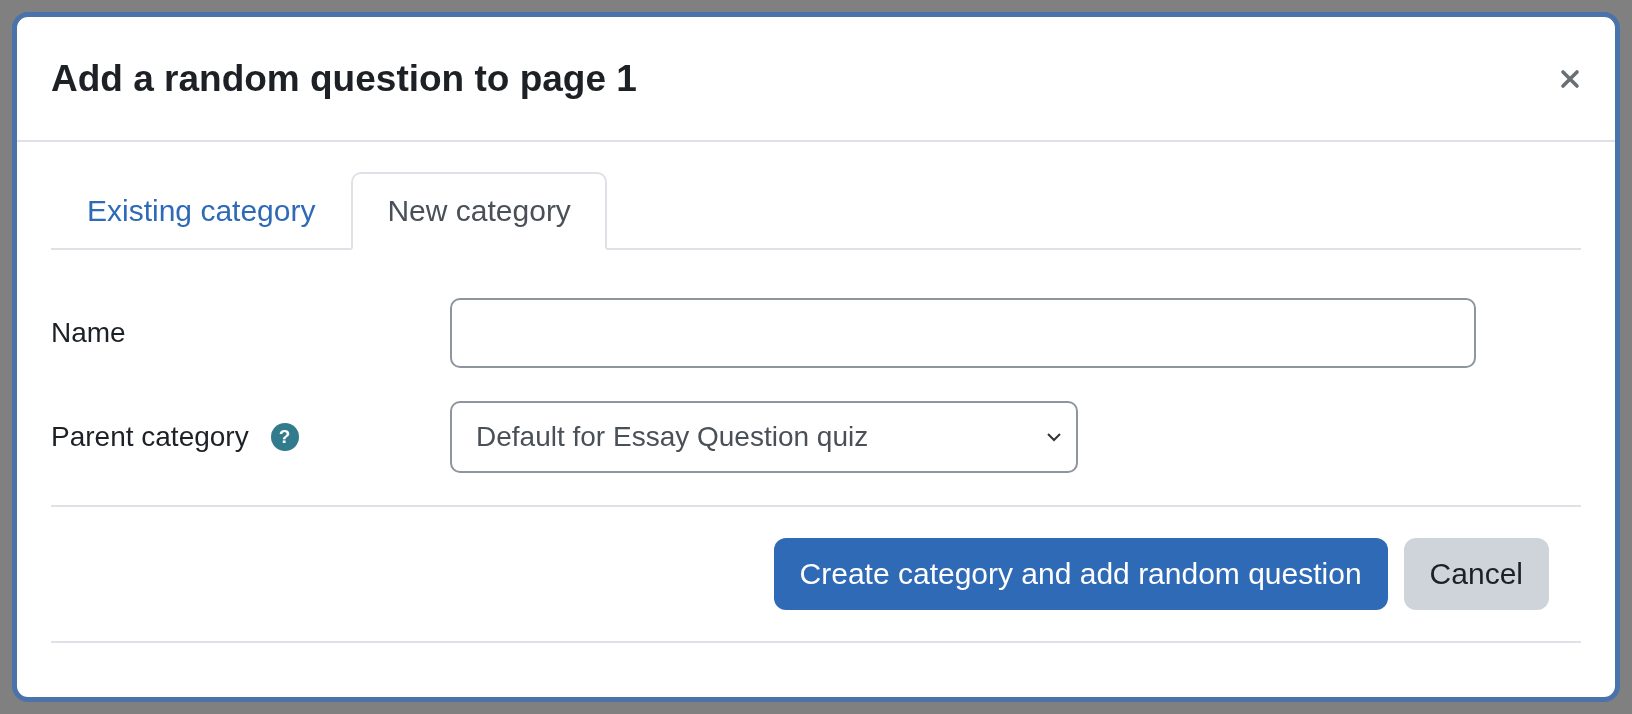  I want to click on dialog-title: Add a random question to page 1, so click(344, 78).